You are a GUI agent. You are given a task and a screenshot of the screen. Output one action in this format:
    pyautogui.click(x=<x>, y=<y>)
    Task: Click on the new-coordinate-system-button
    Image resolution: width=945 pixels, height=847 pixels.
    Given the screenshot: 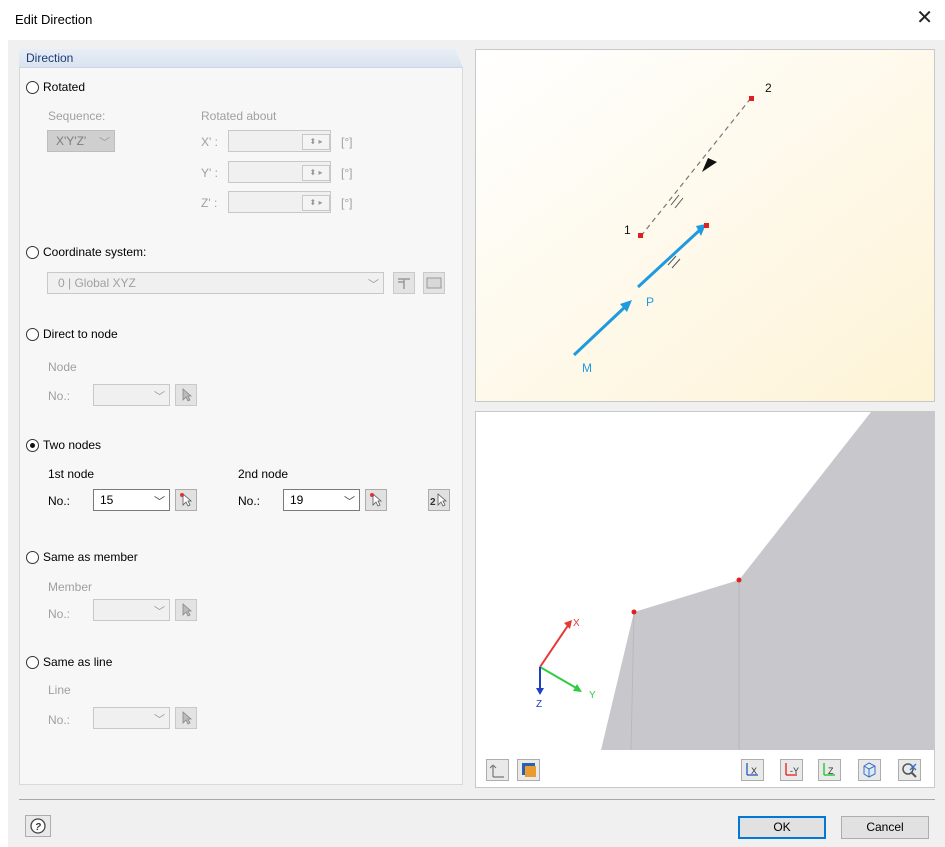 What is the action you would take?
    pyautogui.click(x=404, y=283)
    